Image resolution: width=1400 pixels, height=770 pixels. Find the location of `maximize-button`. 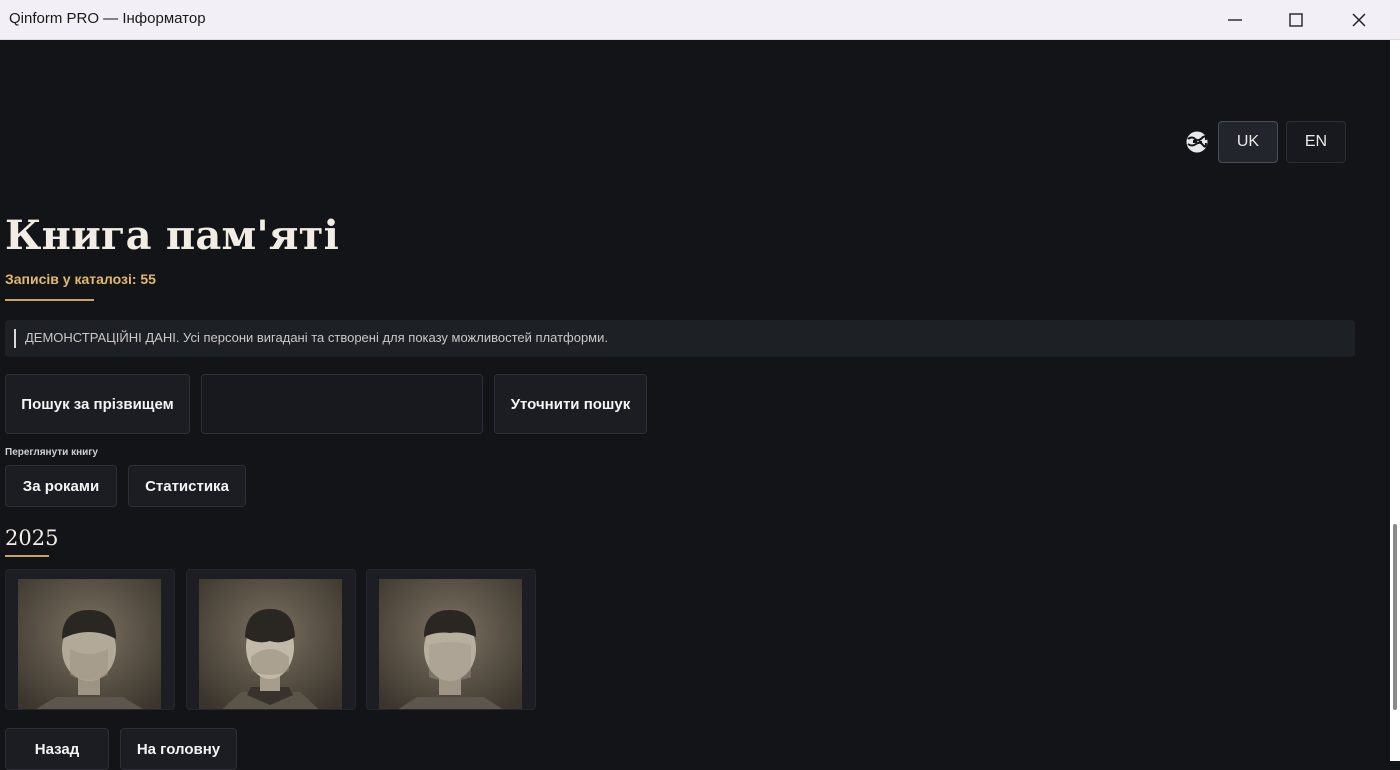

maximize-button is located at coordinates (1296, 20).